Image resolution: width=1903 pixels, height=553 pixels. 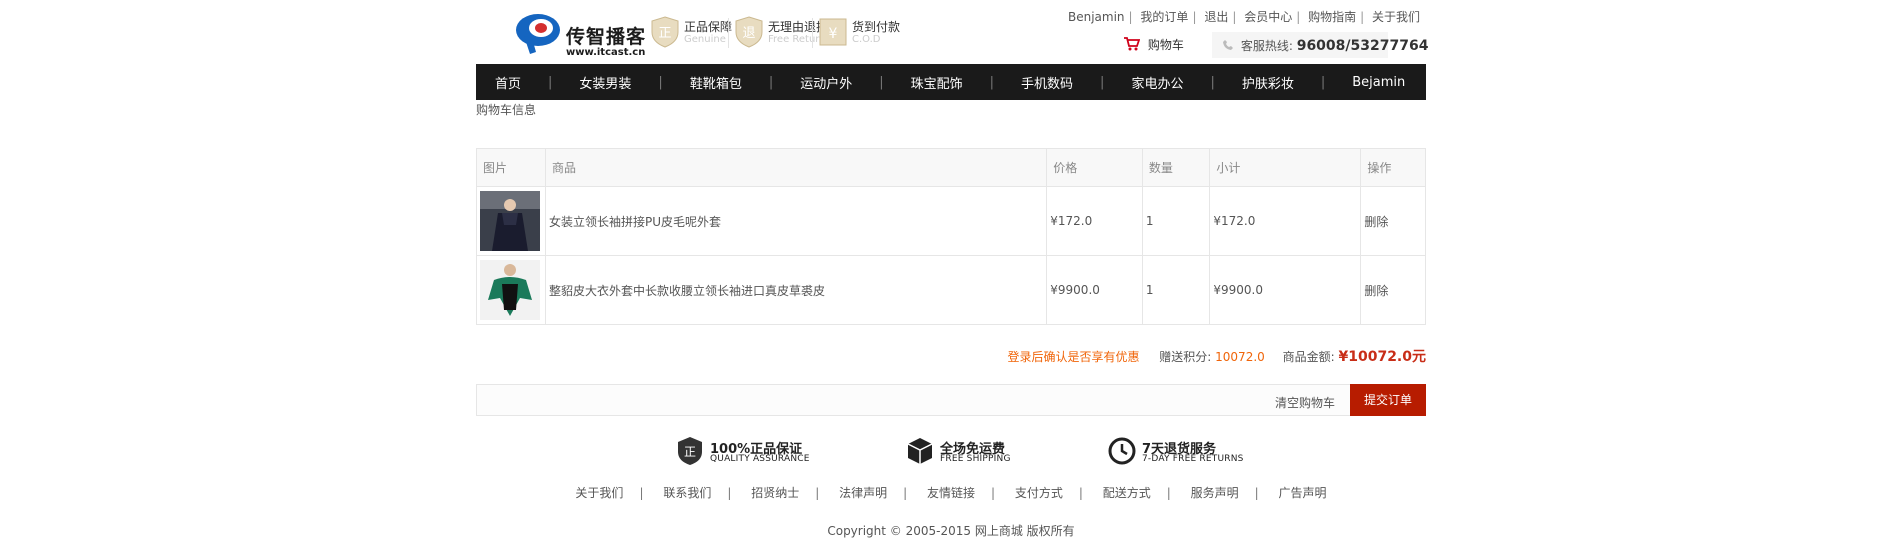 What do you see at coordinates (635, 222) in the screenshot?
I see `product-name-link: 女装立领长袖拼接PU皮毛呢外套` at bounding box center [635, 222].